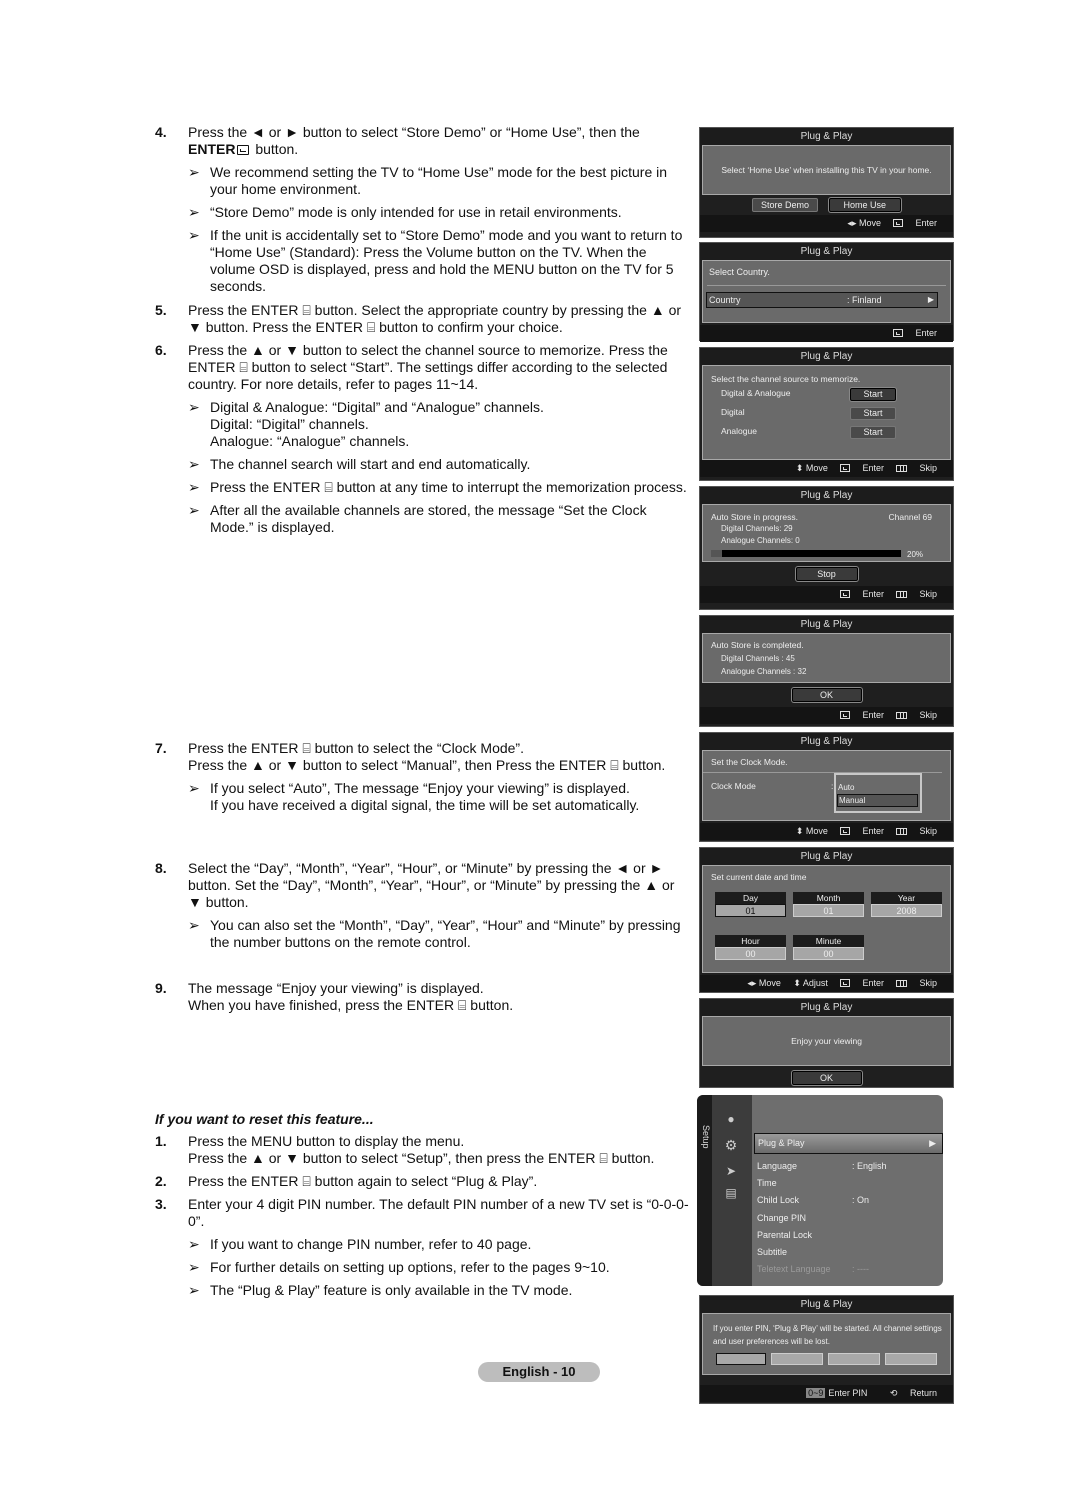 This screenshot has width=1080, height=1488. I want to click on home-use-button: Home Use, so click(865, 205).